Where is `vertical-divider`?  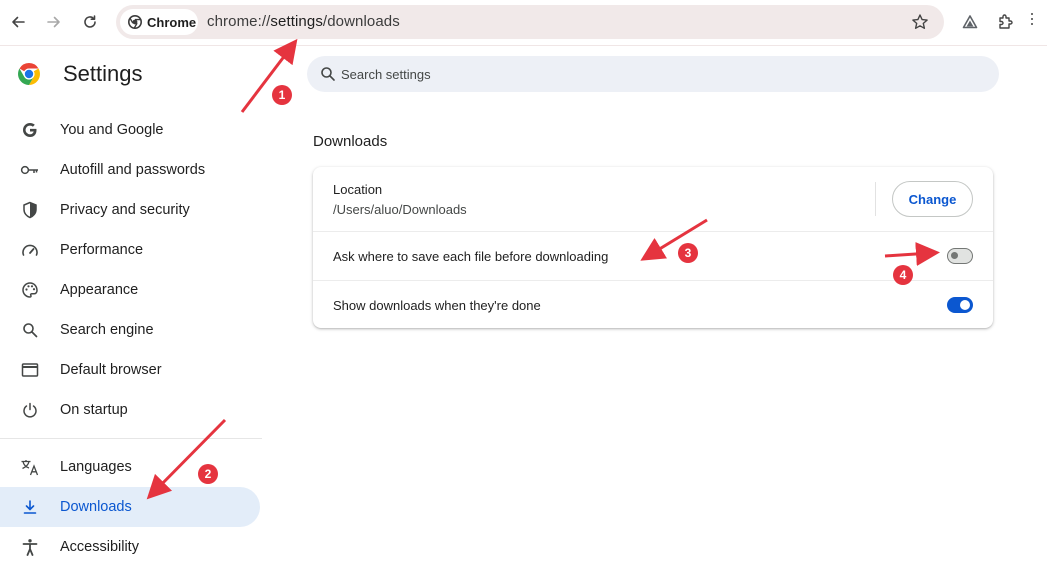 vertical-divider is located at coordinates (875, 199).